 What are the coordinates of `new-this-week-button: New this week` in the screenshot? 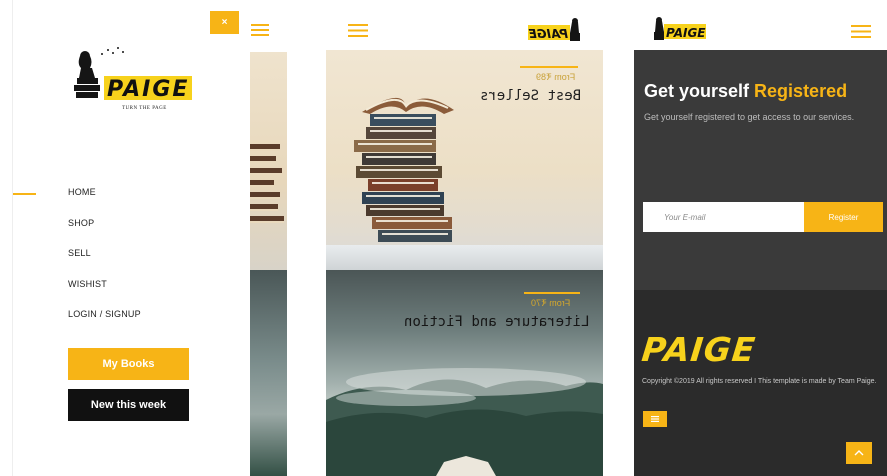 It's located at (128, 405).